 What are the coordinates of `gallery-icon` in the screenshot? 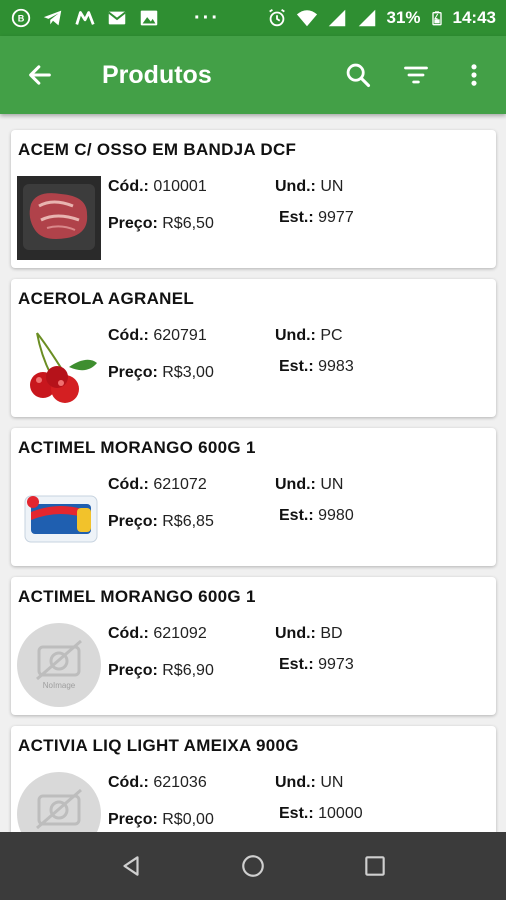 It's located at (149, 18).